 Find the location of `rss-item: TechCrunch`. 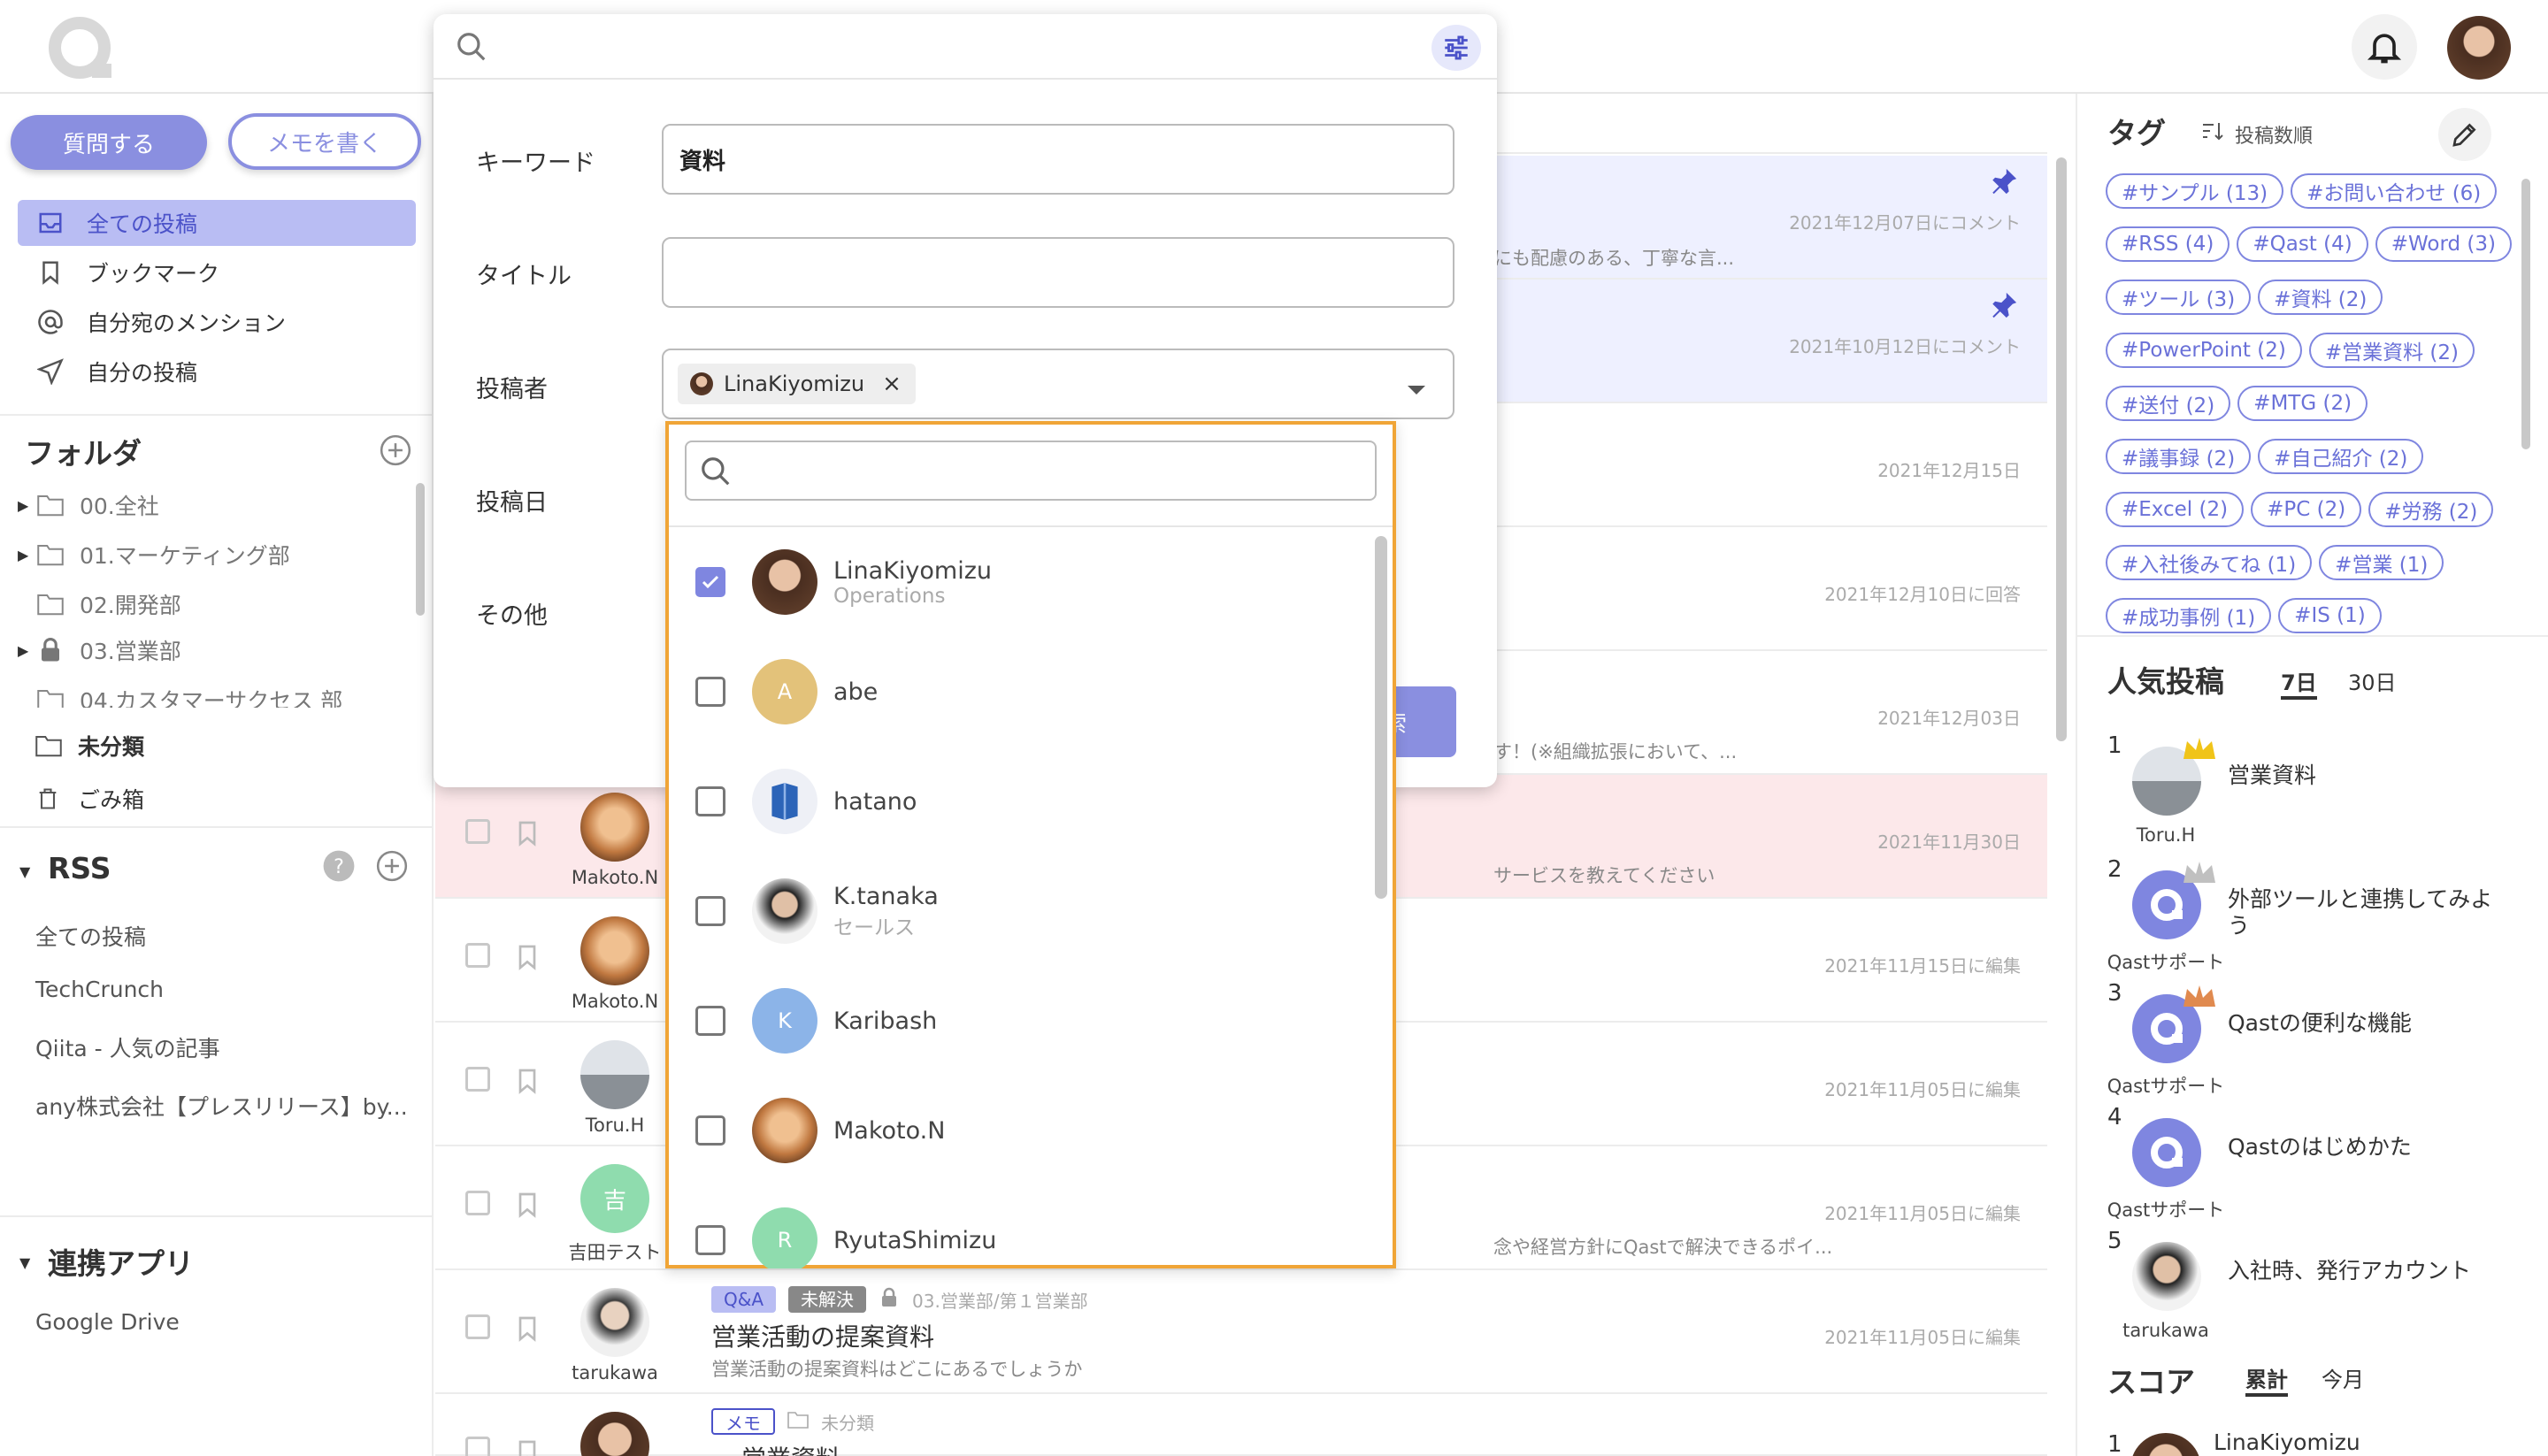

rss-item: TechCrunch is located at coordinates (100, 989).